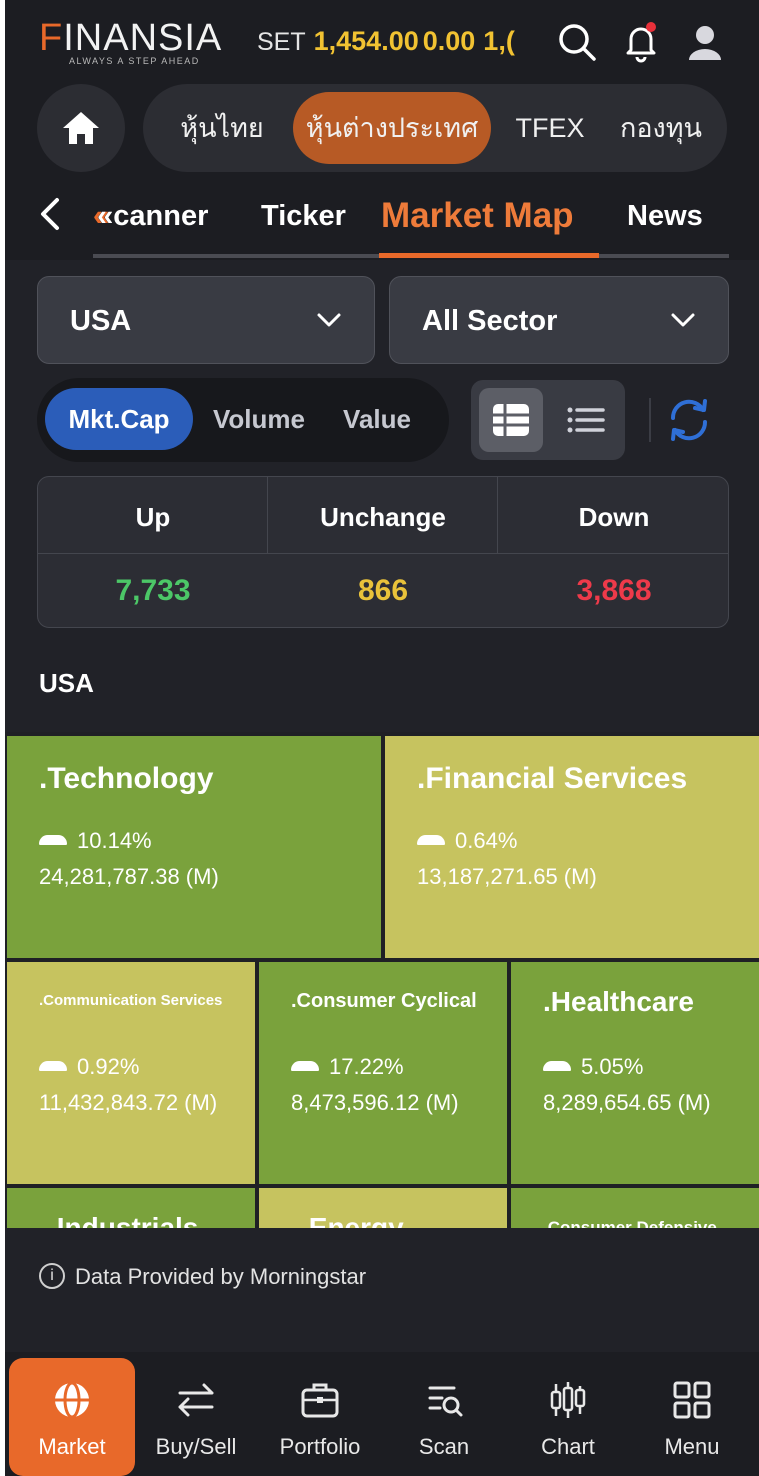 The width and height of the screenshot is (759, 1476). Describe the element at coordinates (194, 847) in the screenshot. I see `treemap-tile: .Technology 10.14% 24,281,787.38 (M)` at that location.